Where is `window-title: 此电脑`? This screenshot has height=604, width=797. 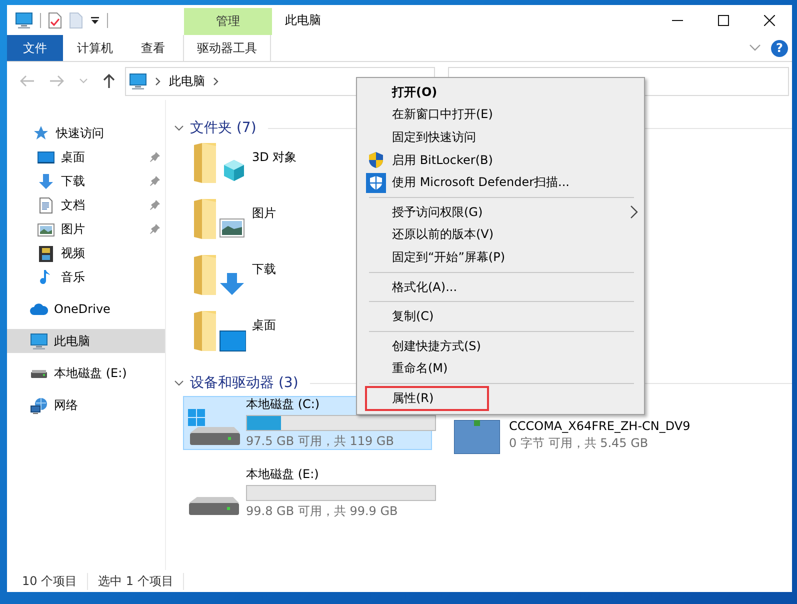 window-title: 此电脑 is located at coordinates (303, 20).